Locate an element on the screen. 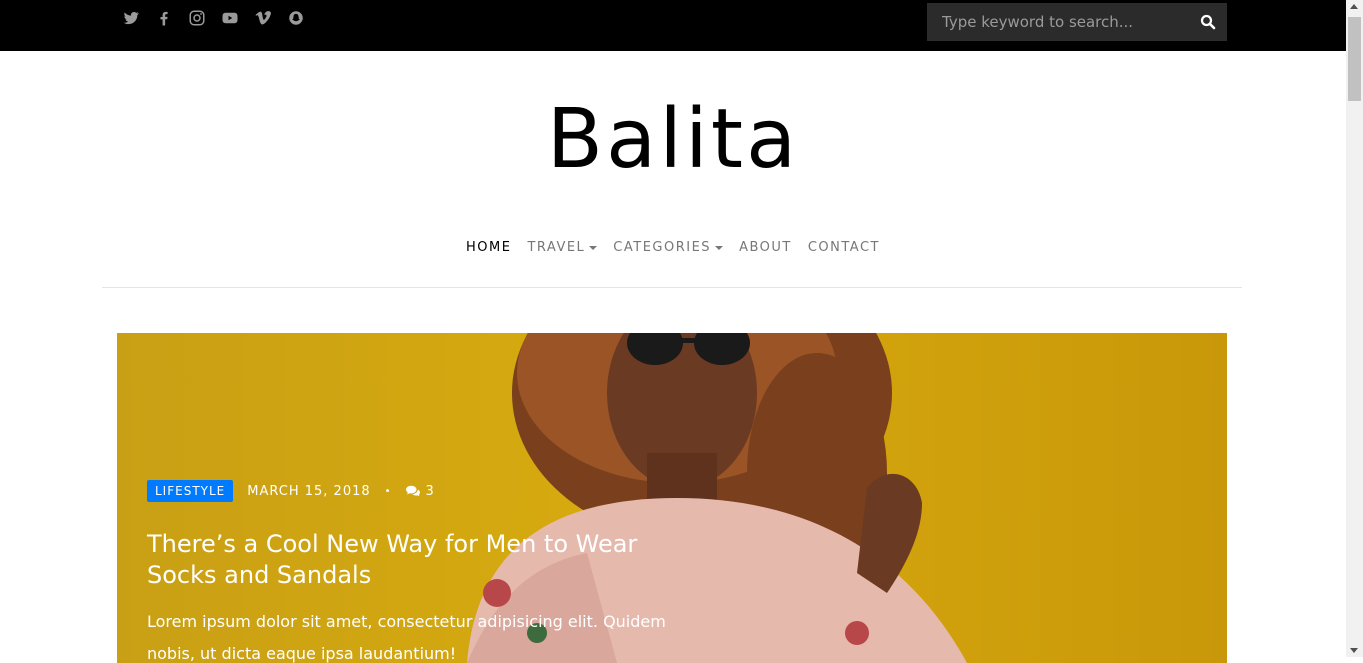 This screenshot has width=1363, height=663. category-badge: LIFESTYLE is located at coordinates (190, 491).